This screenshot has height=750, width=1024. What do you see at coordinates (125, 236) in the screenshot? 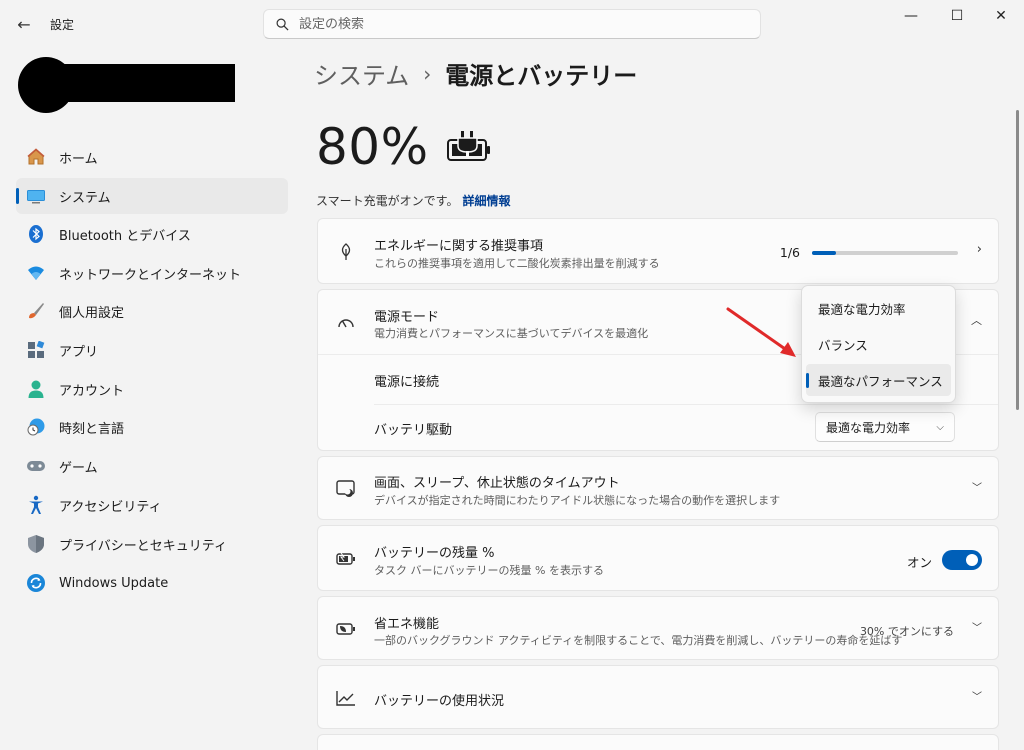
I see `sidebar-item-label: Bluetooth とデバイス` at bounding box center [125, 236].